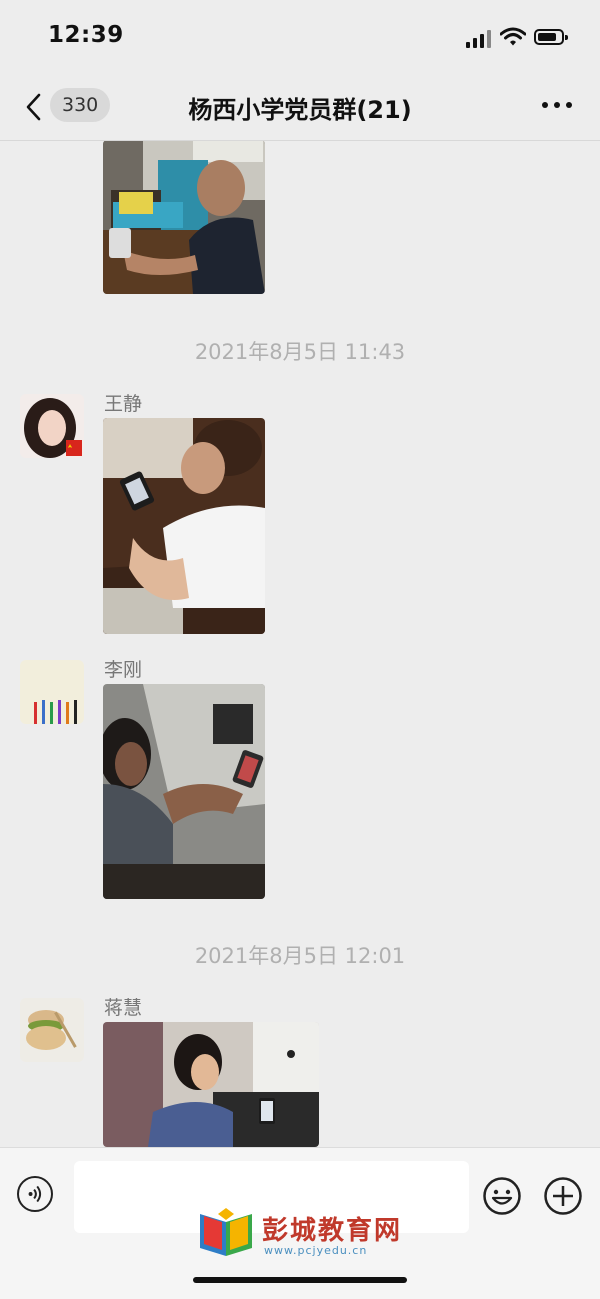  What do you see at coordinates (35, 1194) in the screenshot?
I see `voice-input-icon` at bounding box center [35, 1194].